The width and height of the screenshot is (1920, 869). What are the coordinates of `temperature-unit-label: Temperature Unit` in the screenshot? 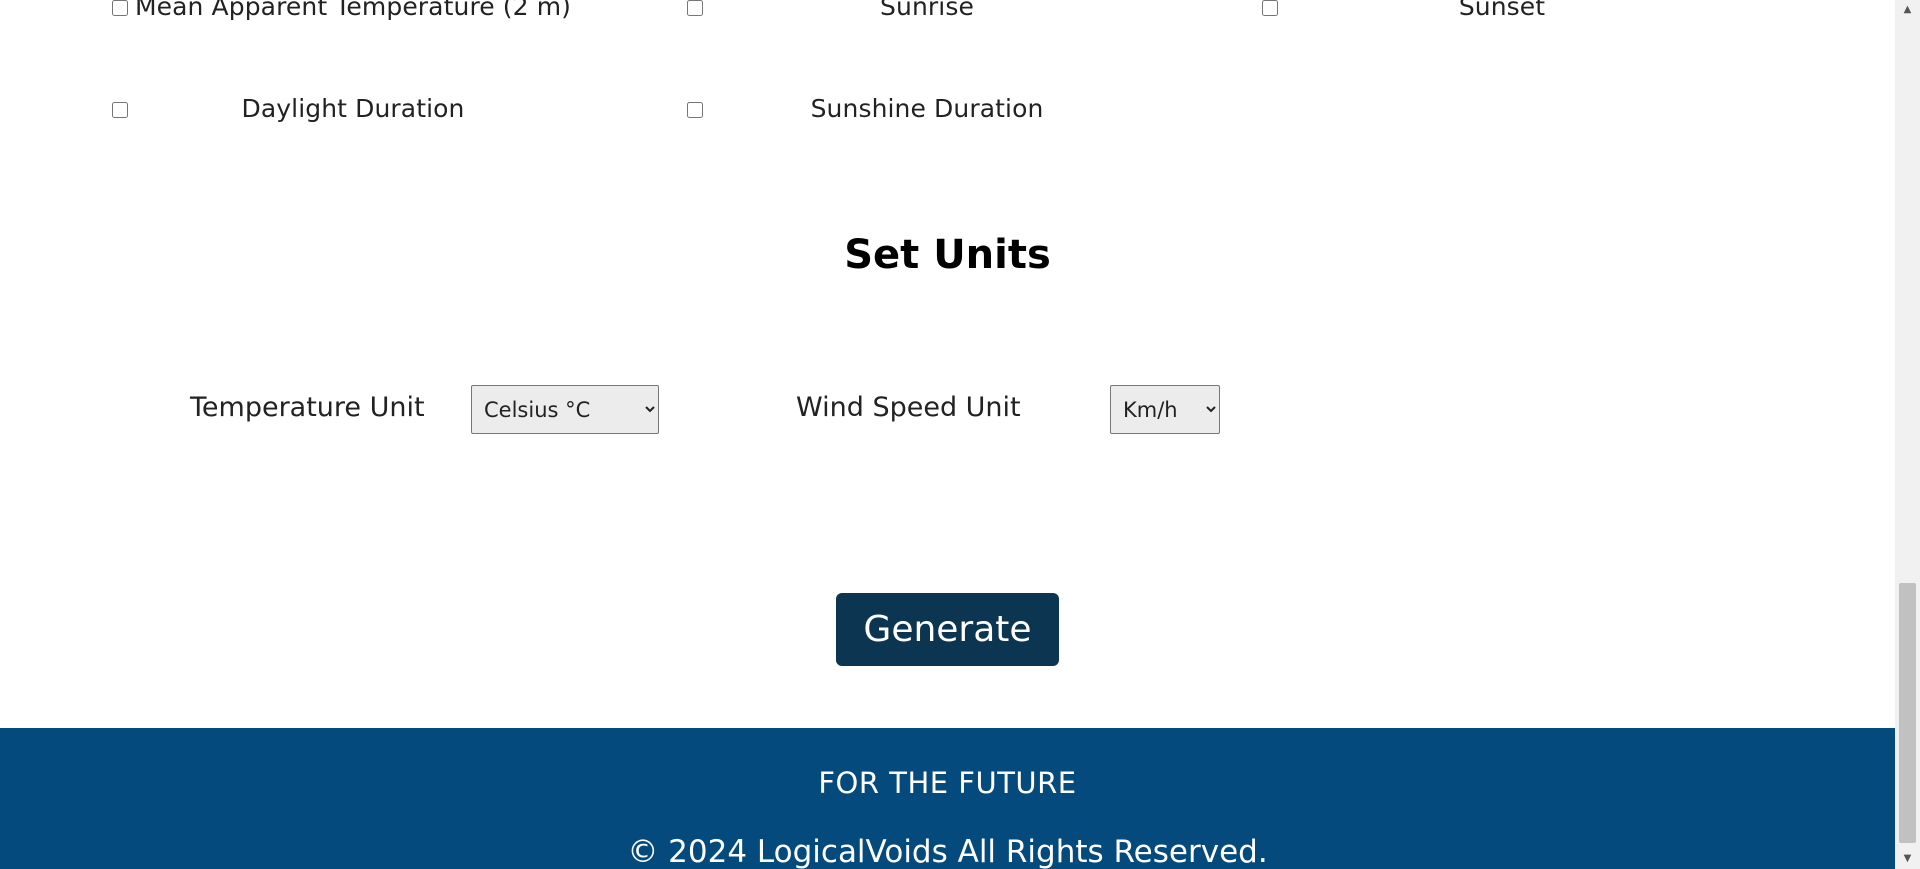 It's located at (307, 407).